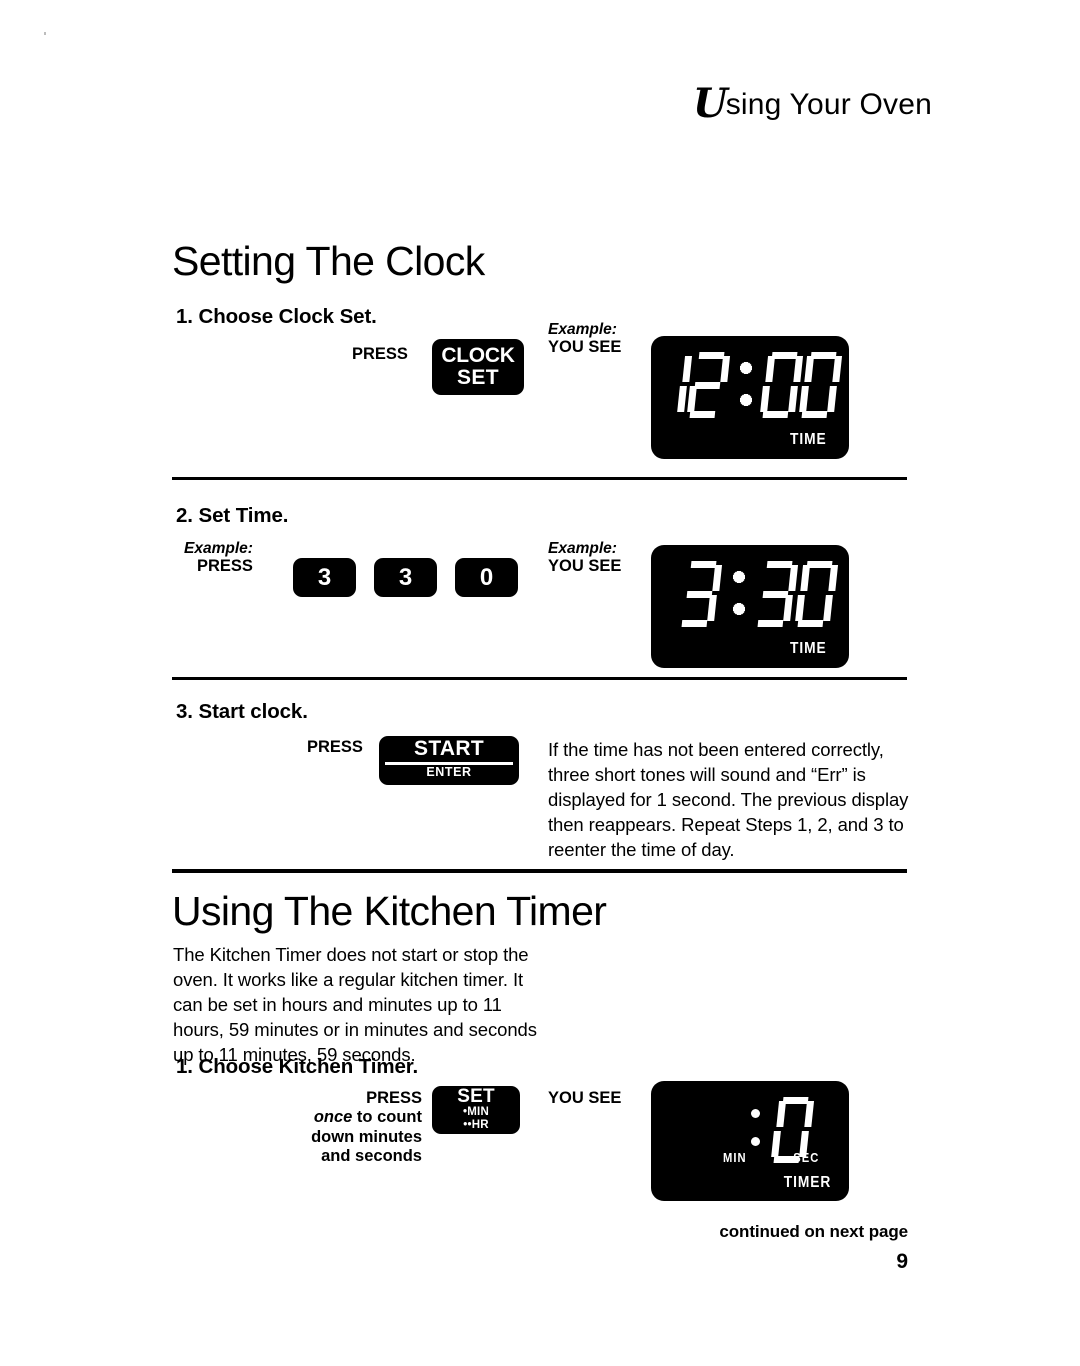  I want to click on step-heading-choose-clock-set: 1. Choose Clock Set., so click(276, 316).